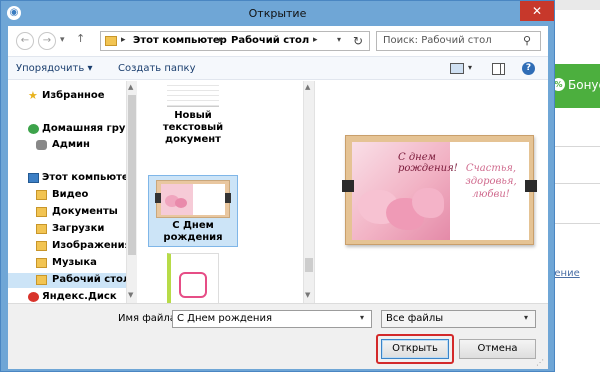 This screenshot has width=600, height=372. What do you see at coordinates (491, 168) in the screenshot?
I see `card-wish-line1: Счастья,` at bounding box center [491, 168].